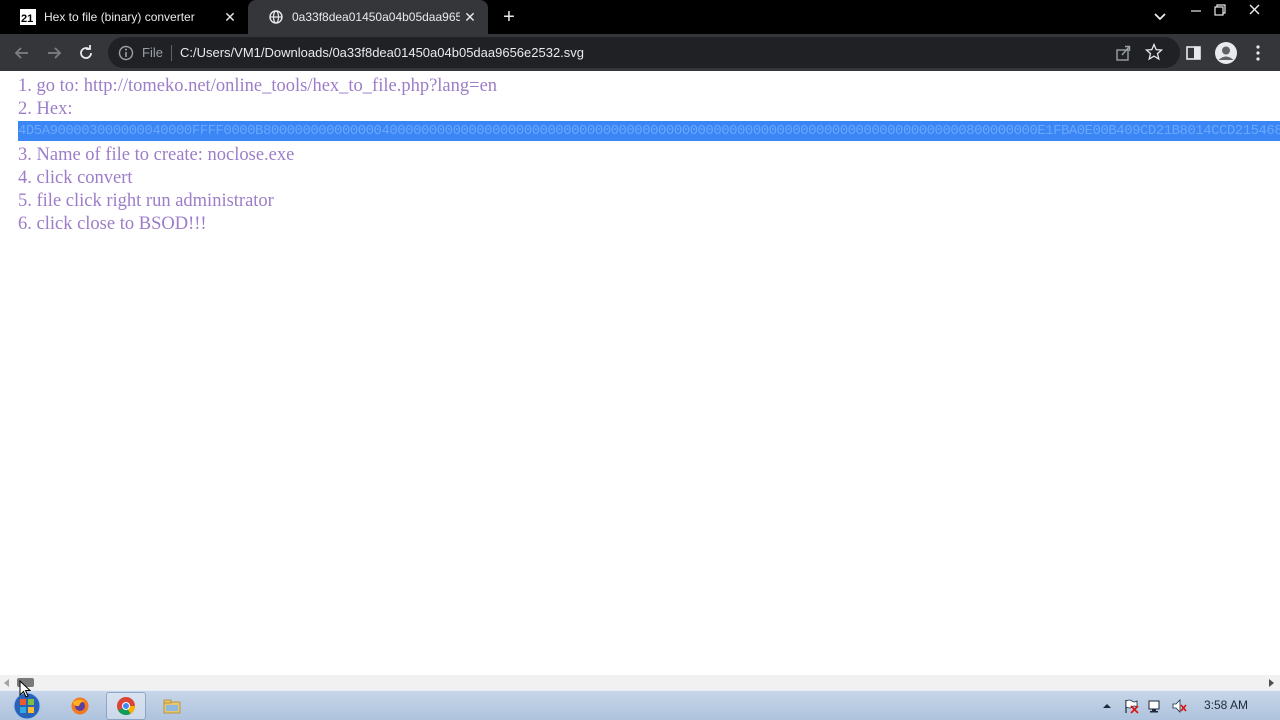 Image resolution: width=1280 pixels, height=720 pixels. What do you see at coordinates (1220, 10) in the screenshot?
I see `restore-button` at bounding box center [1220, 10].